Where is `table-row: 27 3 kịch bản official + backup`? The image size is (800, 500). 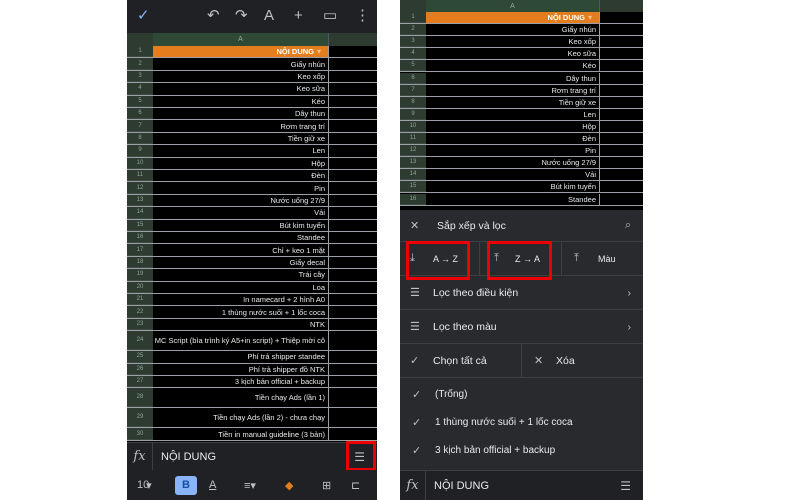
table-row: 27 3 kịch bản official + backup is located at coordinates (252, 382).